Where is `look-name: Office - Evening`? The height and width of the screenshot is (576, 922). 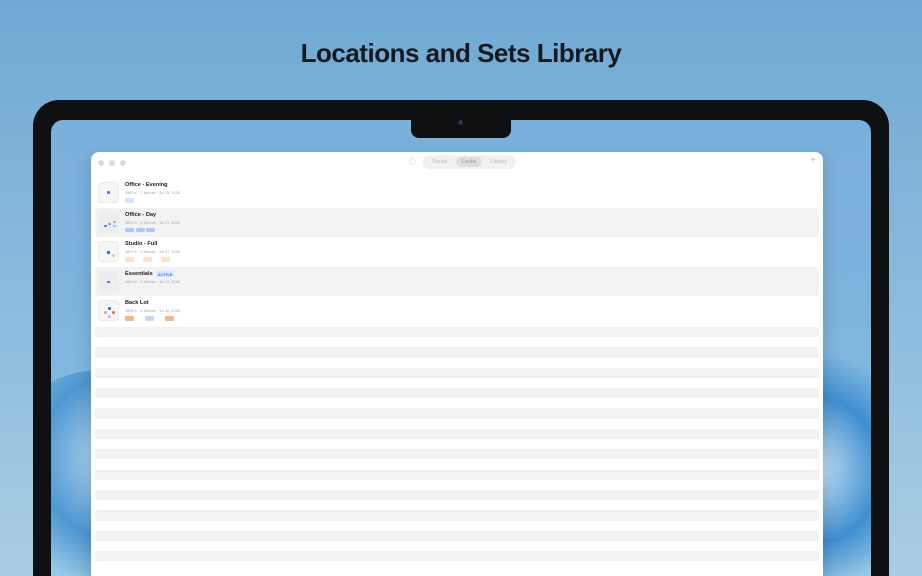 look-name: Office - Evening is located at coordinates (146, 185).